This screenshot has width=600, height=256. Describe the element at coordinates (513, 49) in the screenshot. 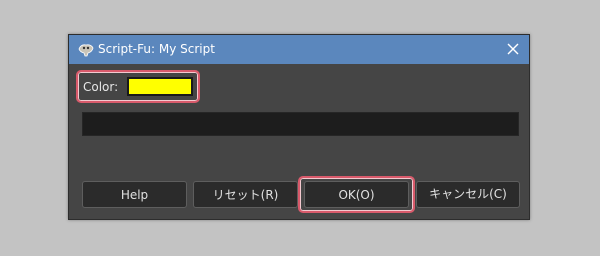

I see `close-icon` at that location.